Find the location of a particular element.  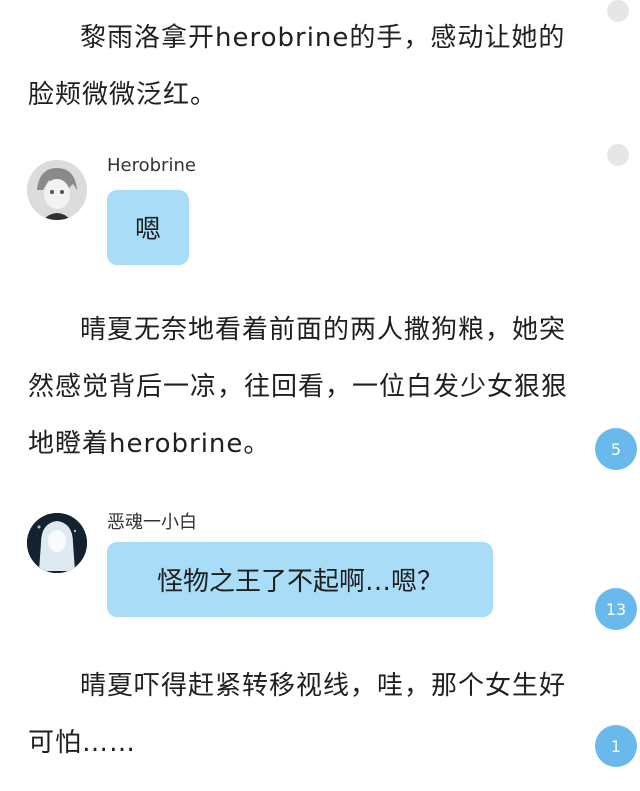

story-paragraph: 黎雨洛拿开herobrine的手，感动让她的脸颊微微泛红。 is located at coordinates (297, 66).